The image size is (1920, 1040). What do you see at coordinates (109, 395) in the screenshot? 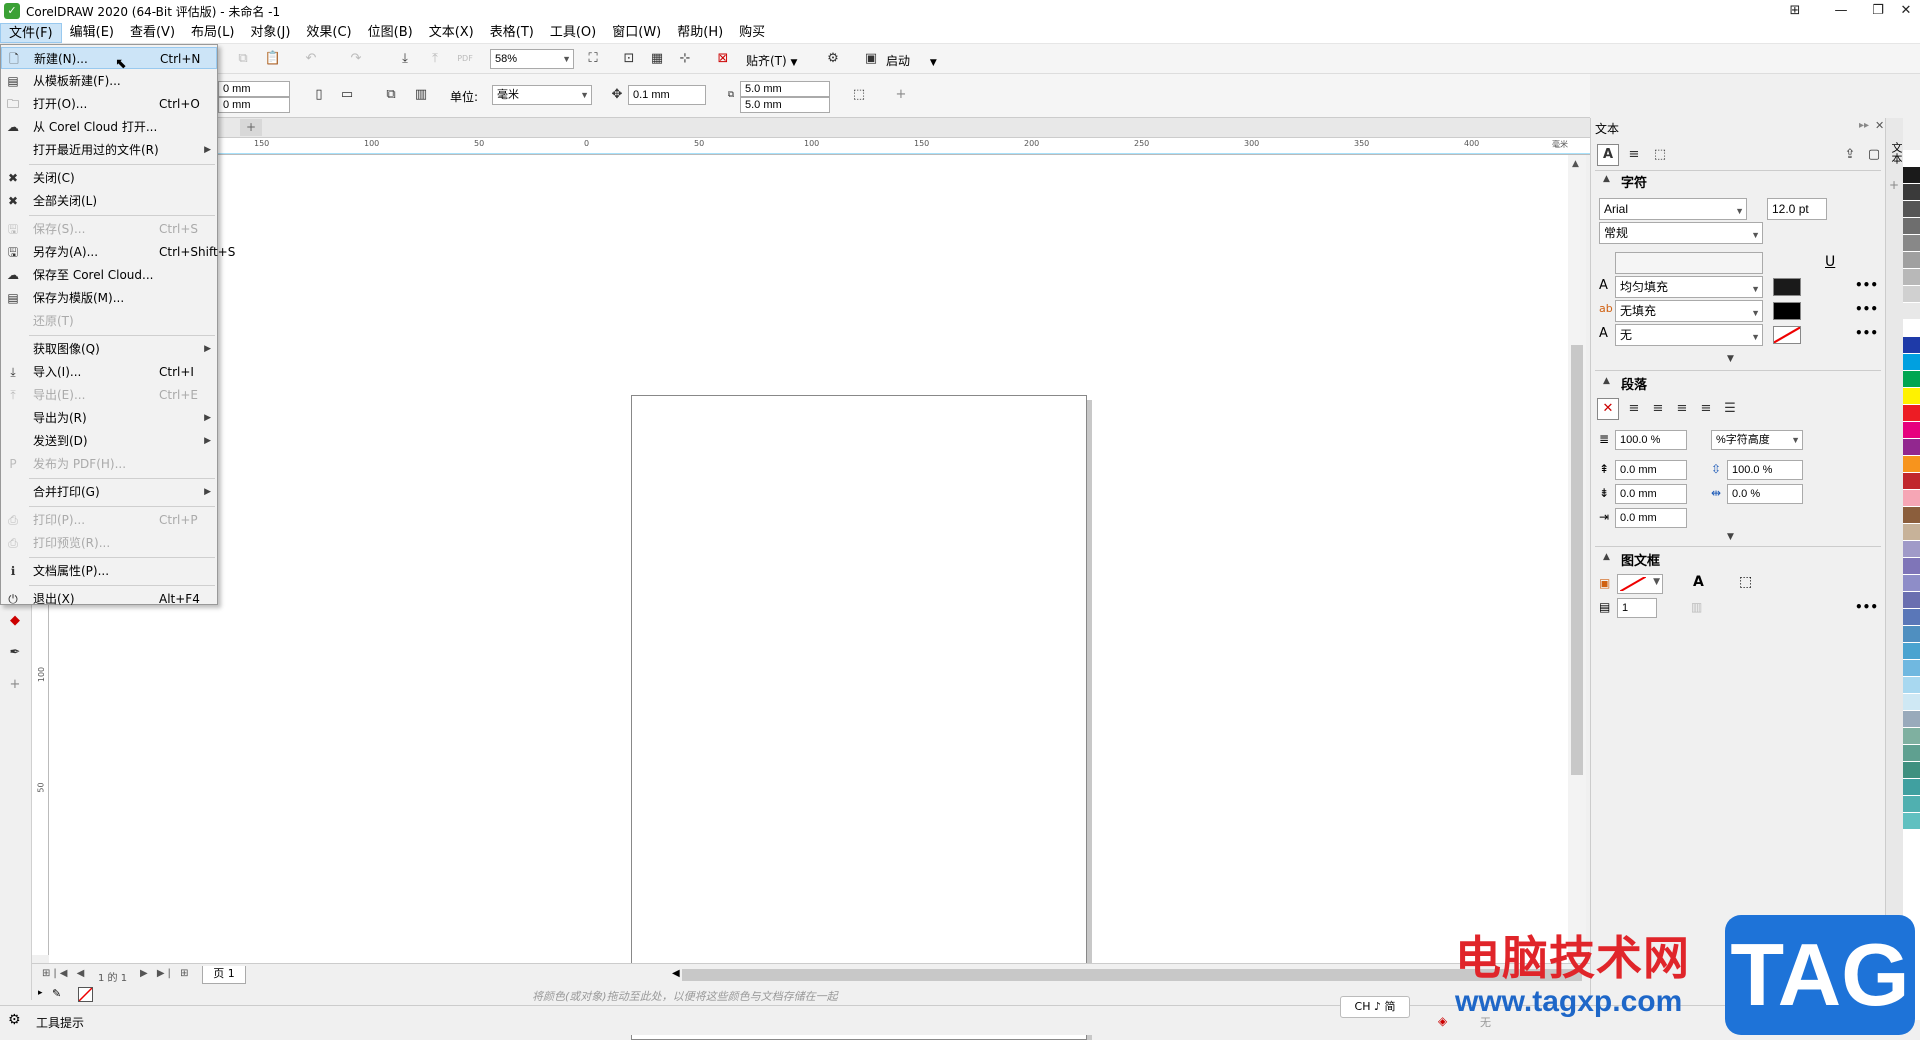
I see `file-menu-item: ⤒ 导出(E)... Ctrl+E` at bounding box center [109, 395].